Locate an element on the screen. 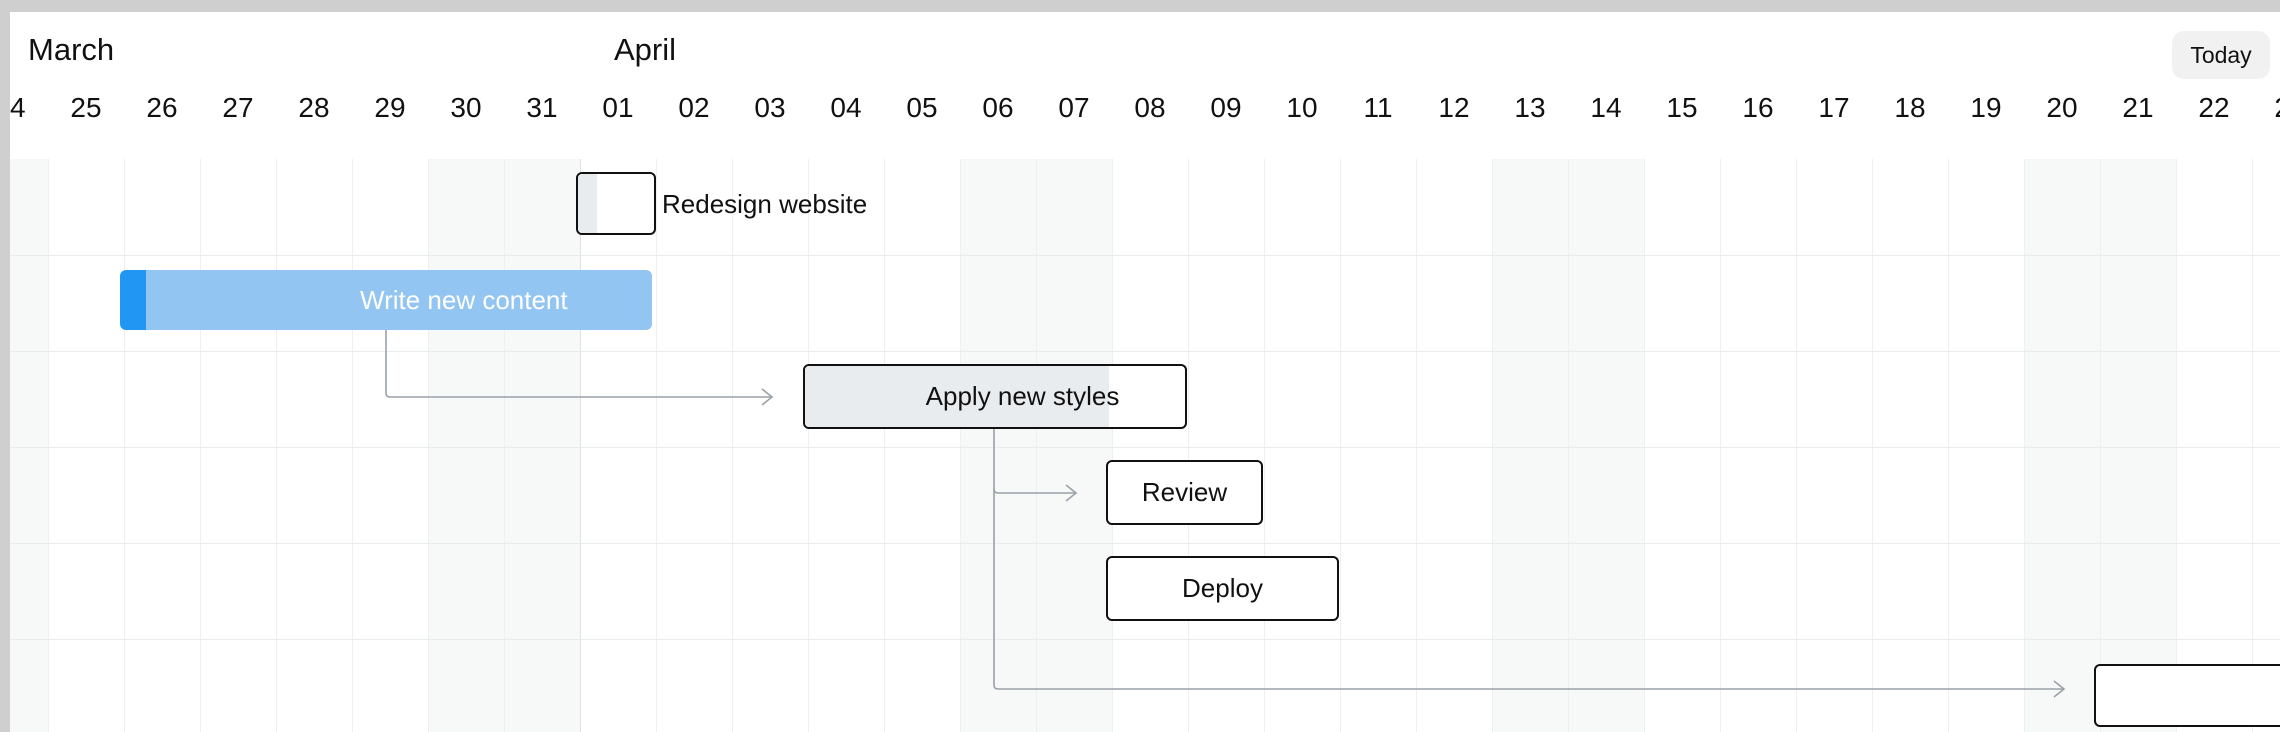 The width and height of the screenshot is (2280, 732). task-label: Apply new styles is located at coordinates (1022, 396).